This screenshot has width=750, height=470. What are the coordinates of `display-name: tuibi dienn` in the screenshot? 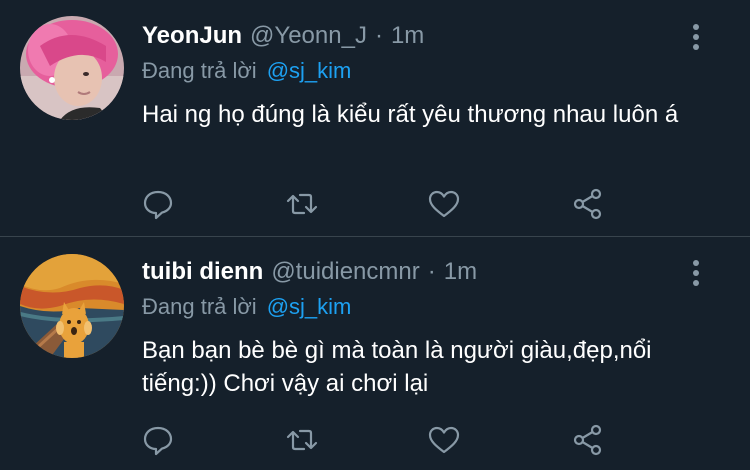 It's located at (202, 272).